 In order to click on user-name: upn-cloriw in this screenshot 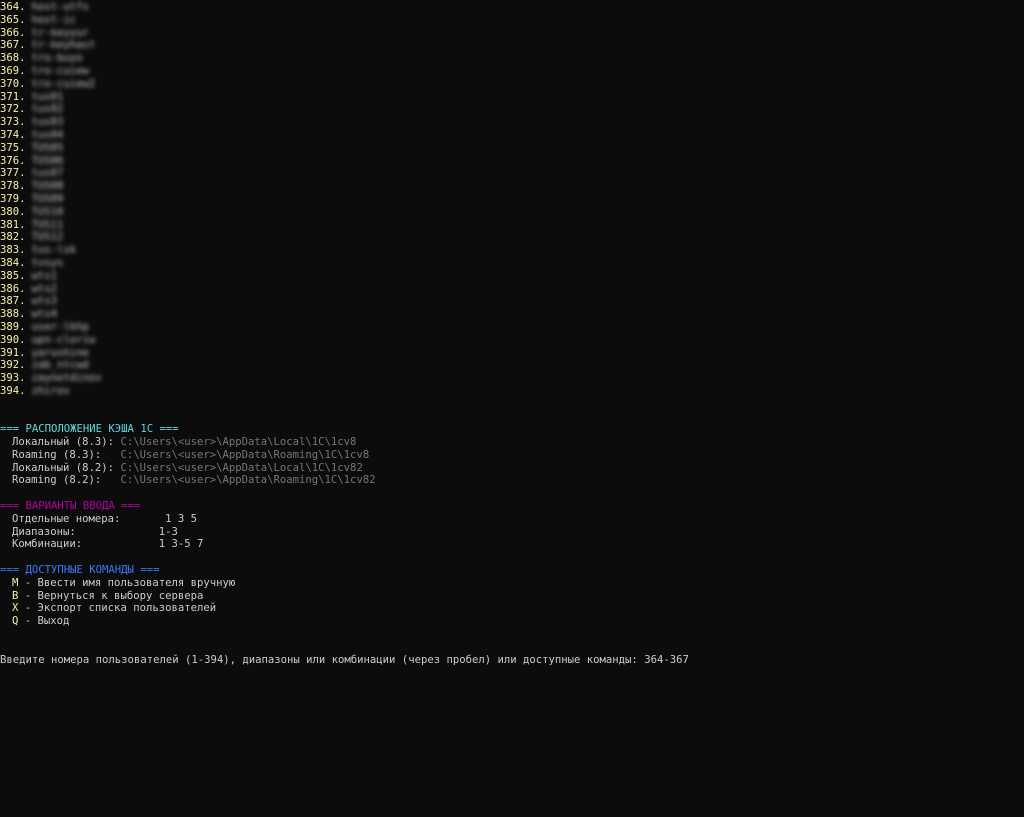, I will do `click(63, 339)`.